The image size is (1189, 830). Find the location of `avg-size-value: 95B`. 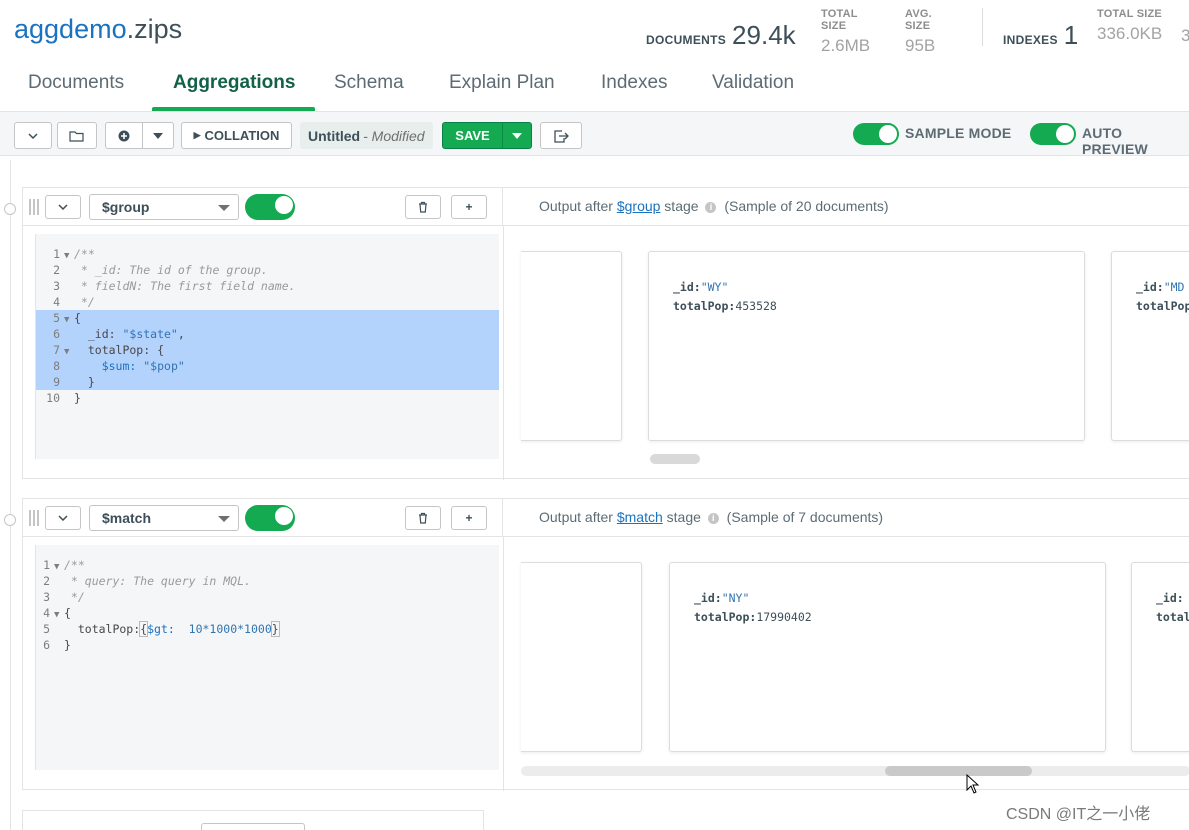

avg-size-value: 95B is located at coordinates (920, 45).